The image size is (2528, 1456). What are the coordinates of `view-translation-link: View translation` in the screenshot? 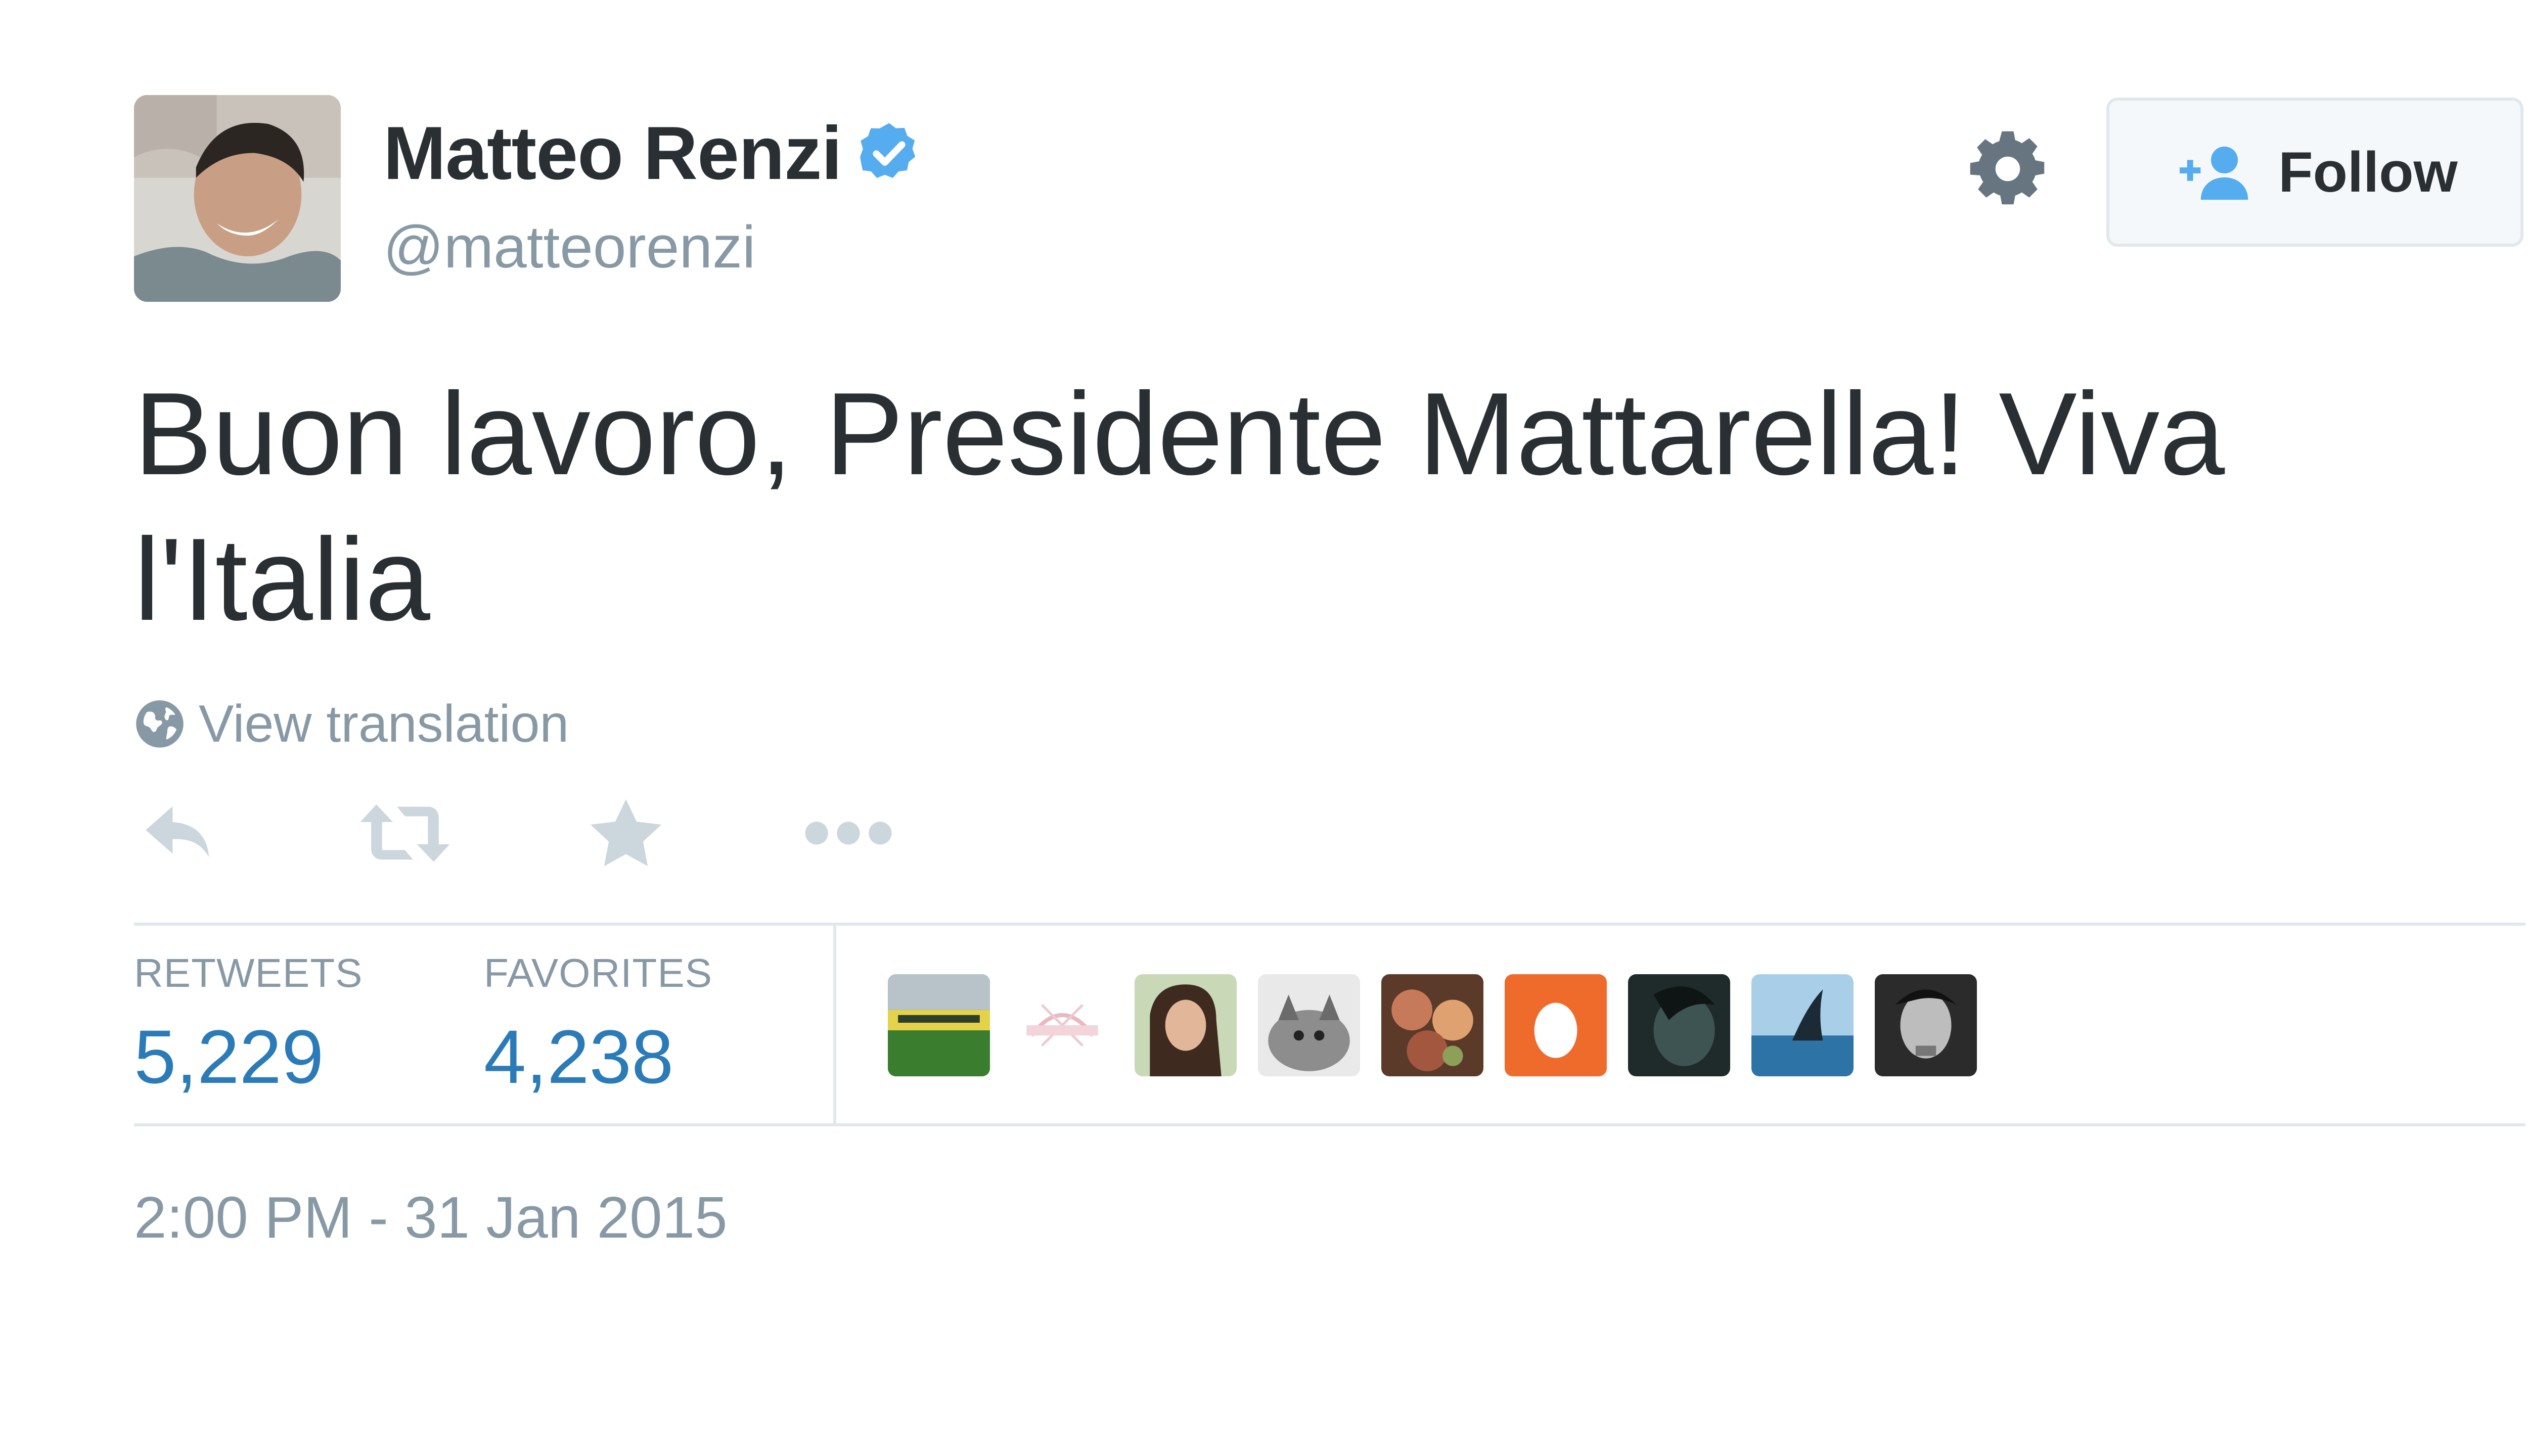 It's located at (352, 724).